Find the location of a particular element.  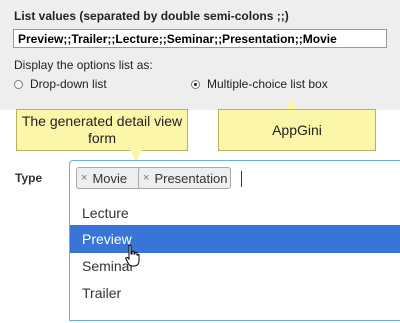

multiple-choice-radio-label: Multiple-choice list box is located at coordinates (267, 84).